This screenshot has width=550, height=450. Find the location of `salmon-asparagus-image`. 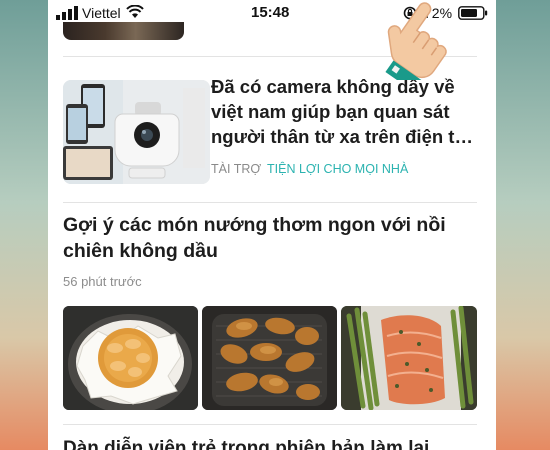

salmon-asparagus-image is located at coordinates (409, 358).